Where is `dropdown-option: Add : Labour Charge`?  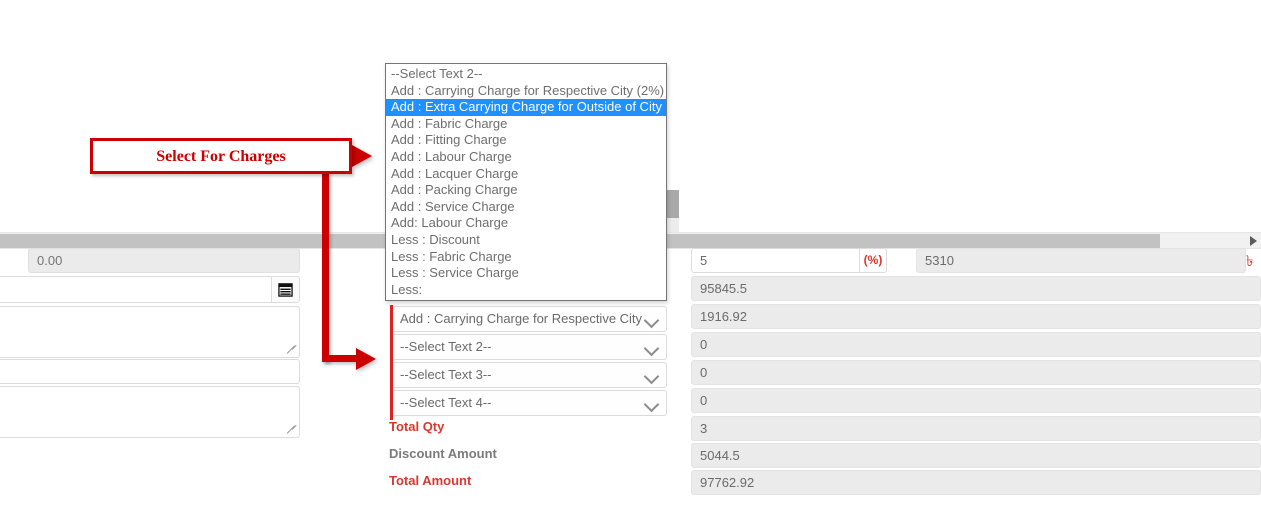 dropdown-option: Add : Labour Charge is located at coordinates (526, 157).